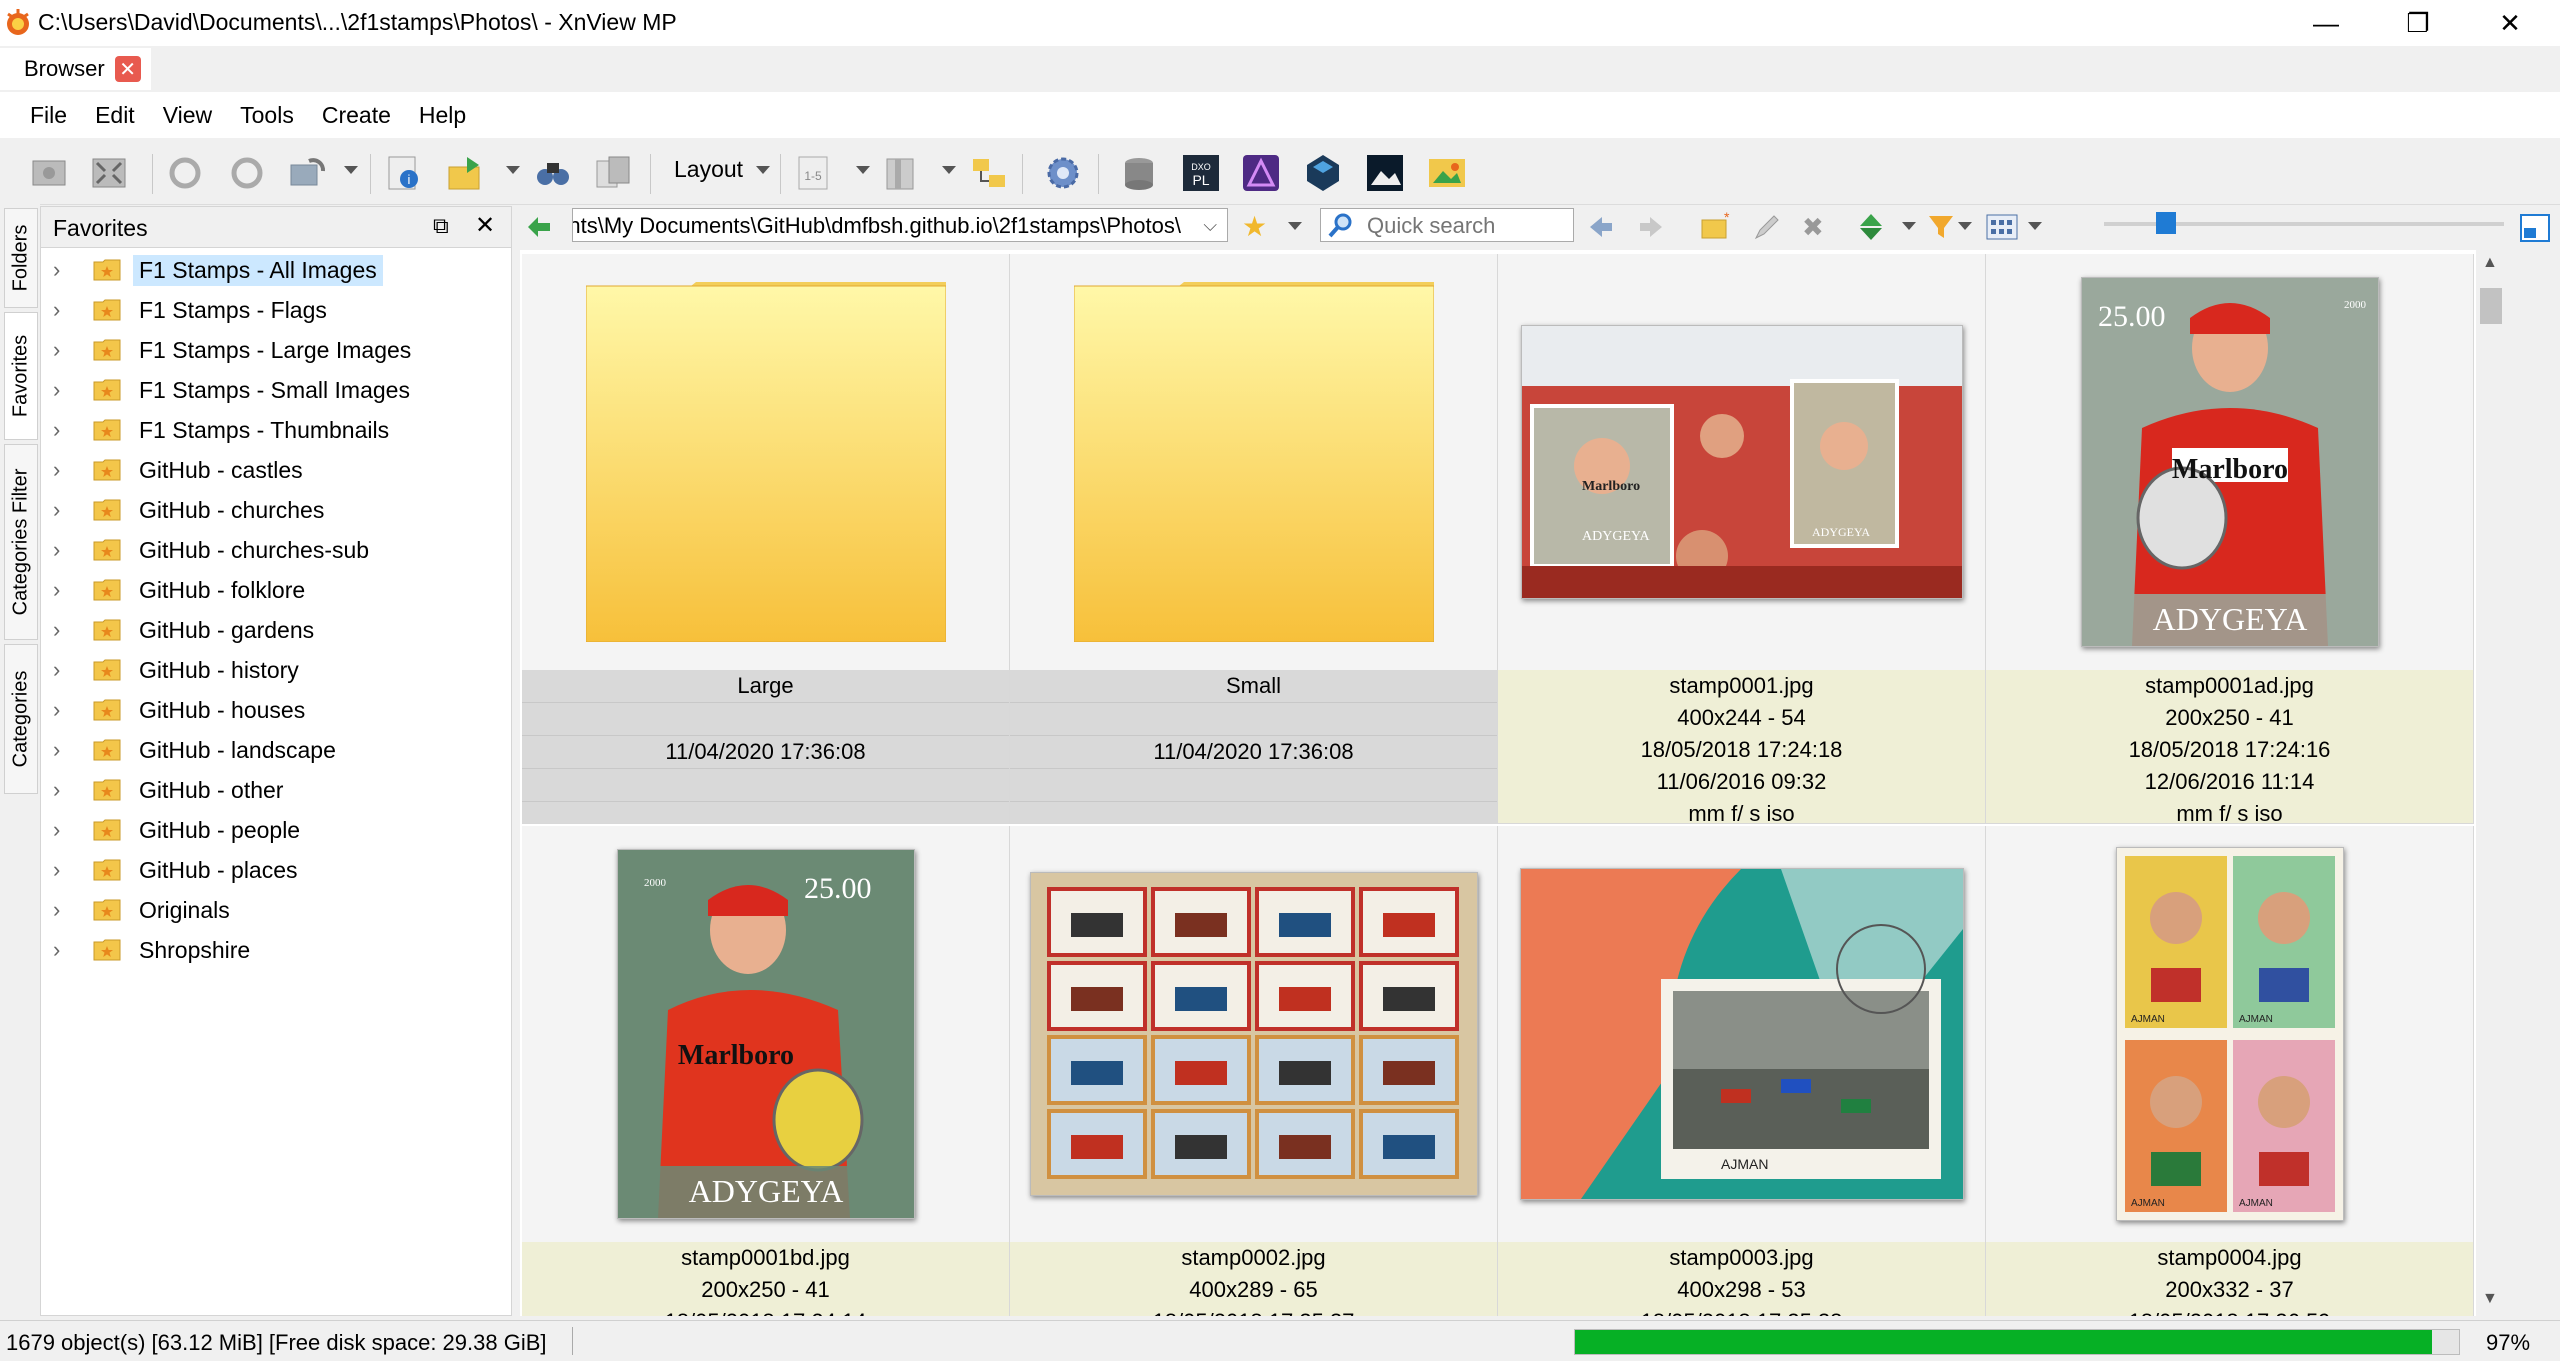 The image size is (2560, 1361). What do you see at coordinates (1715, 228) in the screenshot?
I see `new-folder-icon: *` at bounding box center [1715, 228].